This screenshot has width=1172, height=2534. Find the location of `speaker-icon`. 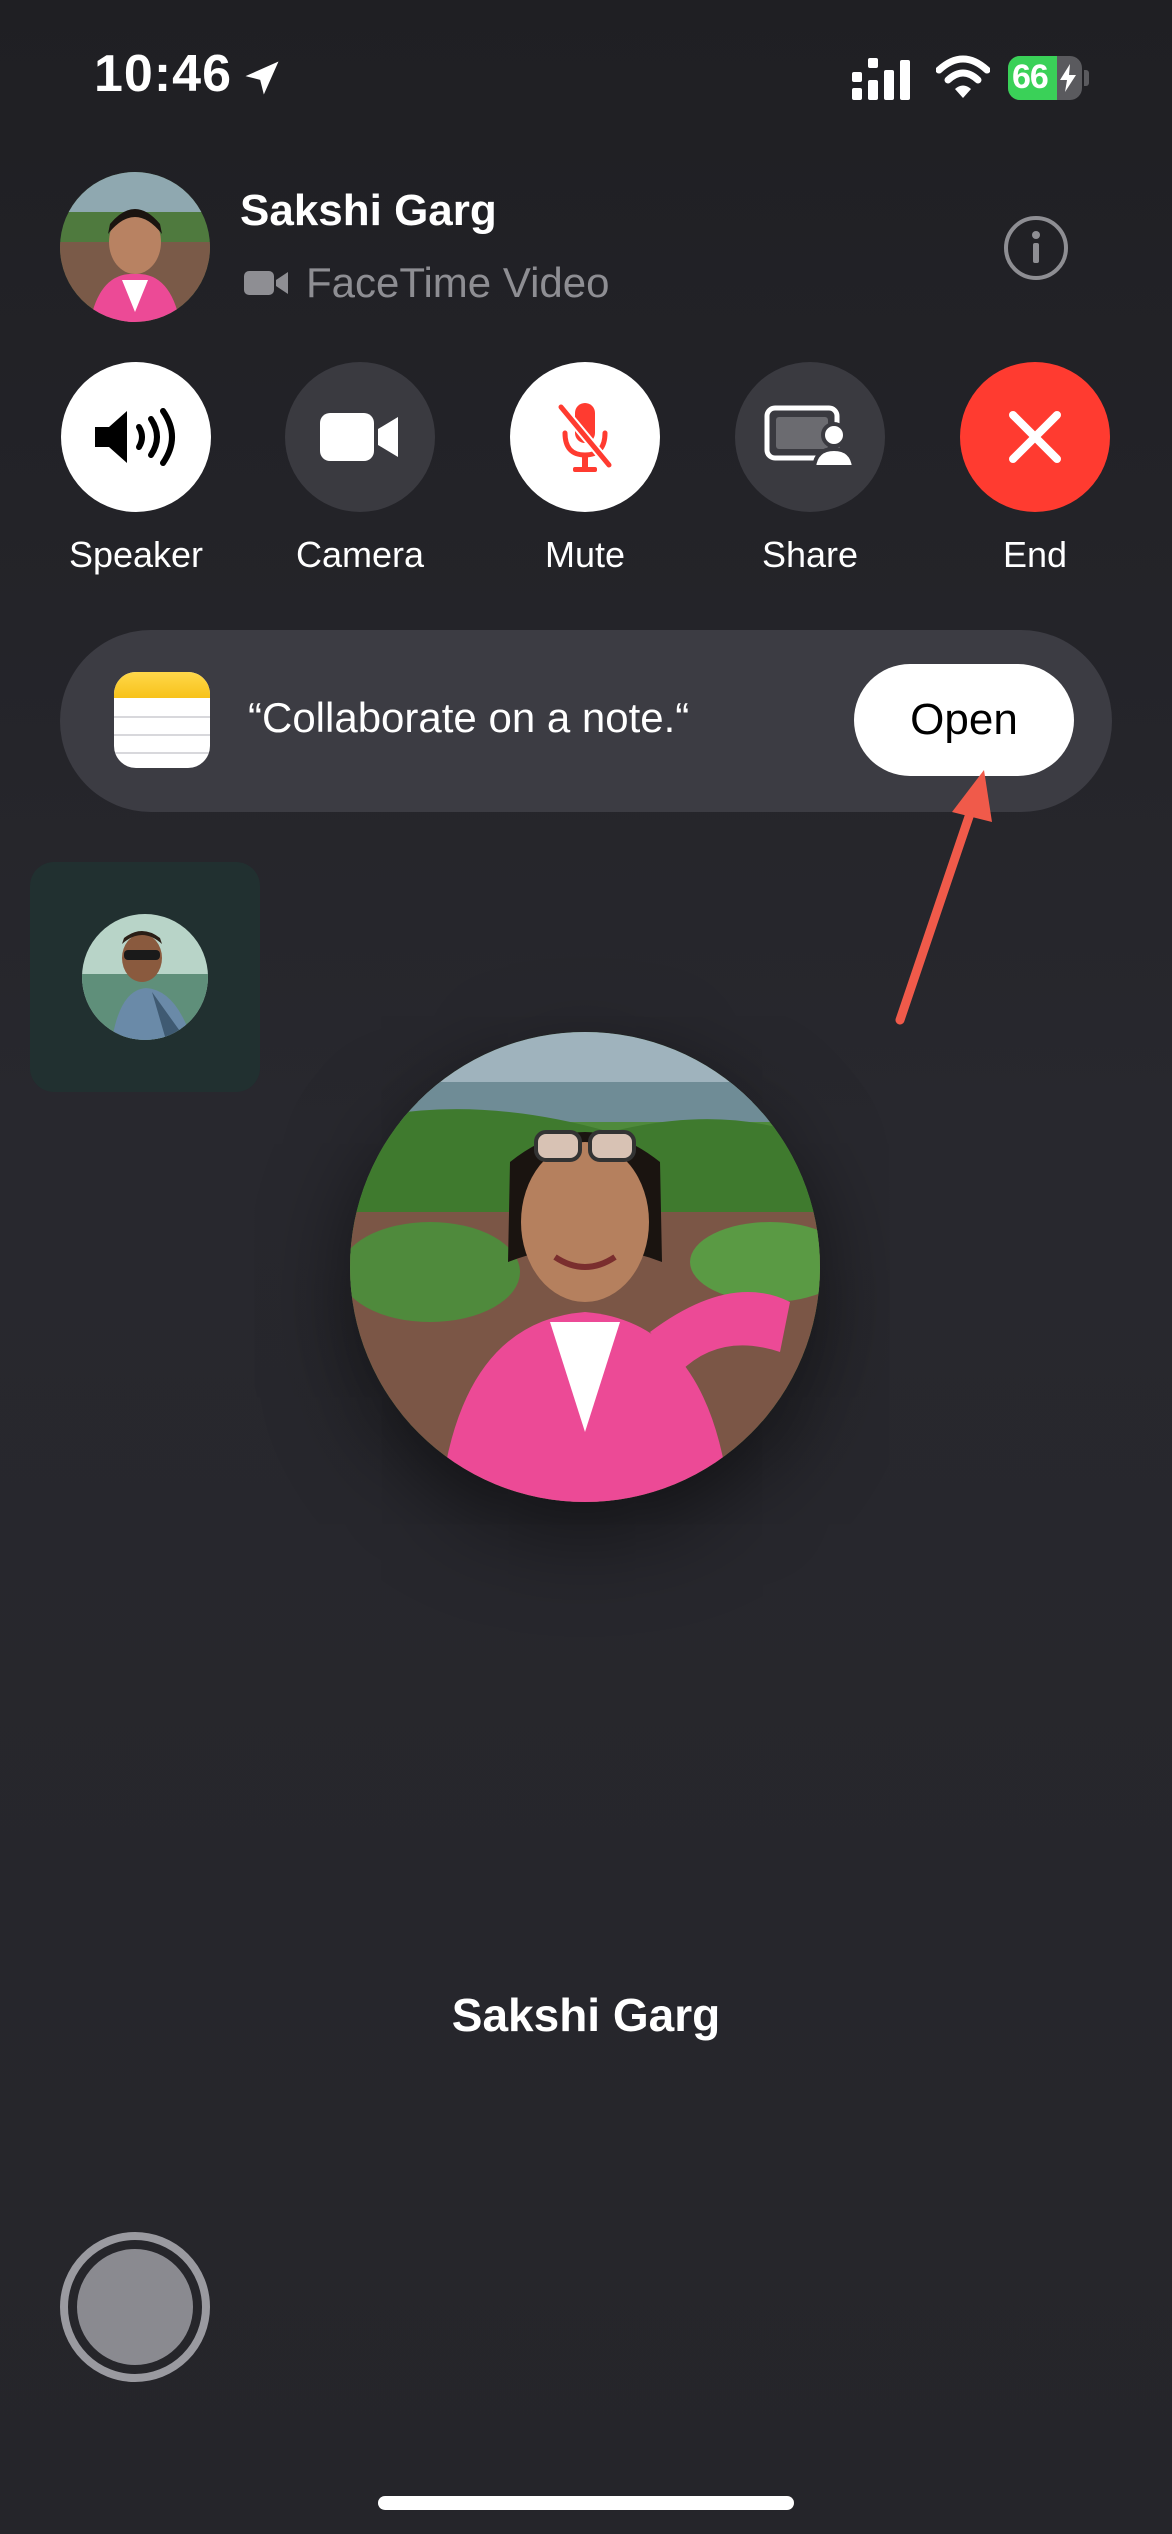

speaker-icon is located at coordinates (135, 437).